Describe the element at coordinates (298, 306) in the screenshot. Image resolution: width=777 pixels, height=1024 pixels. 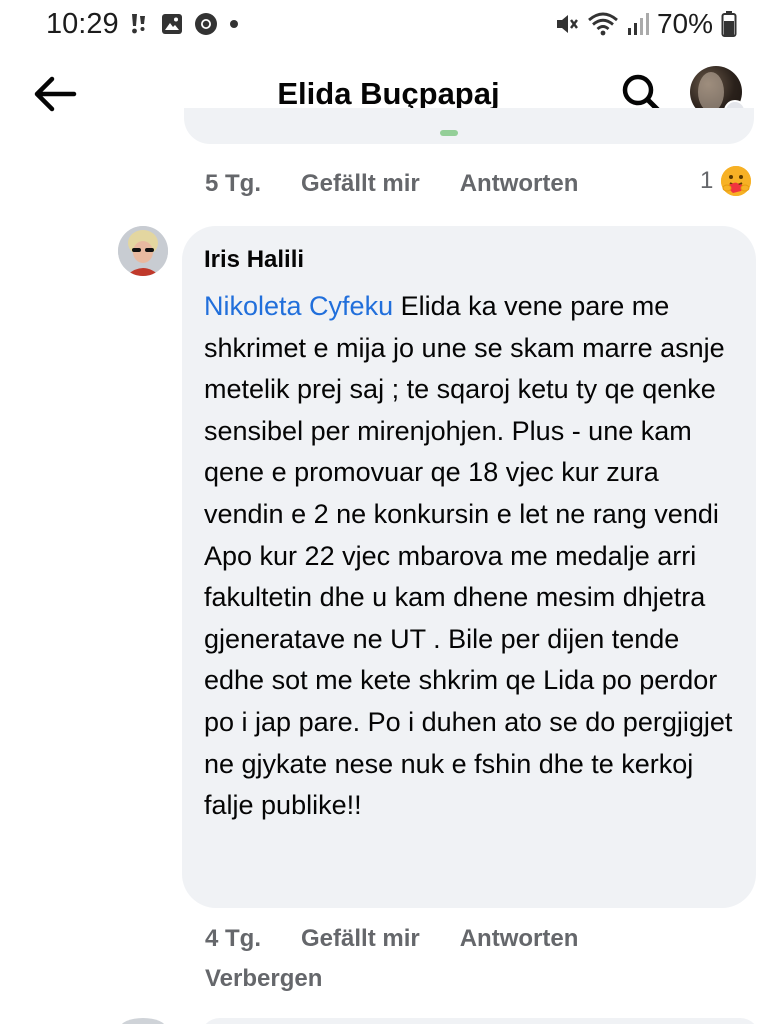
I see `mention-link: Nikoleta Cyfeku` at that location.